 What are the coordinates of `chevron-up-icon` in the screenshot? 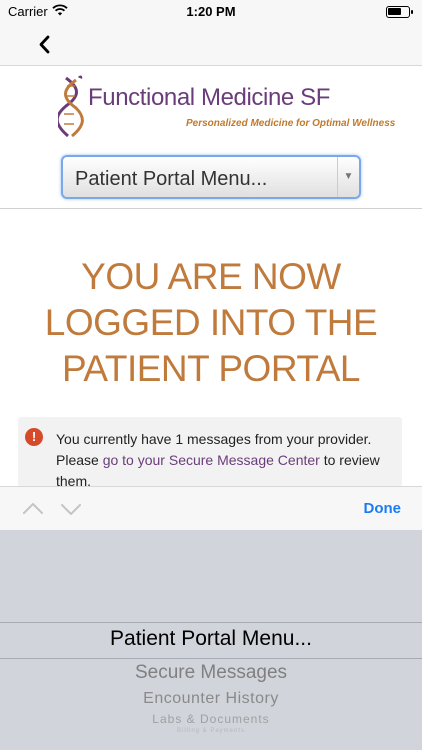 It's located at (33, 508).